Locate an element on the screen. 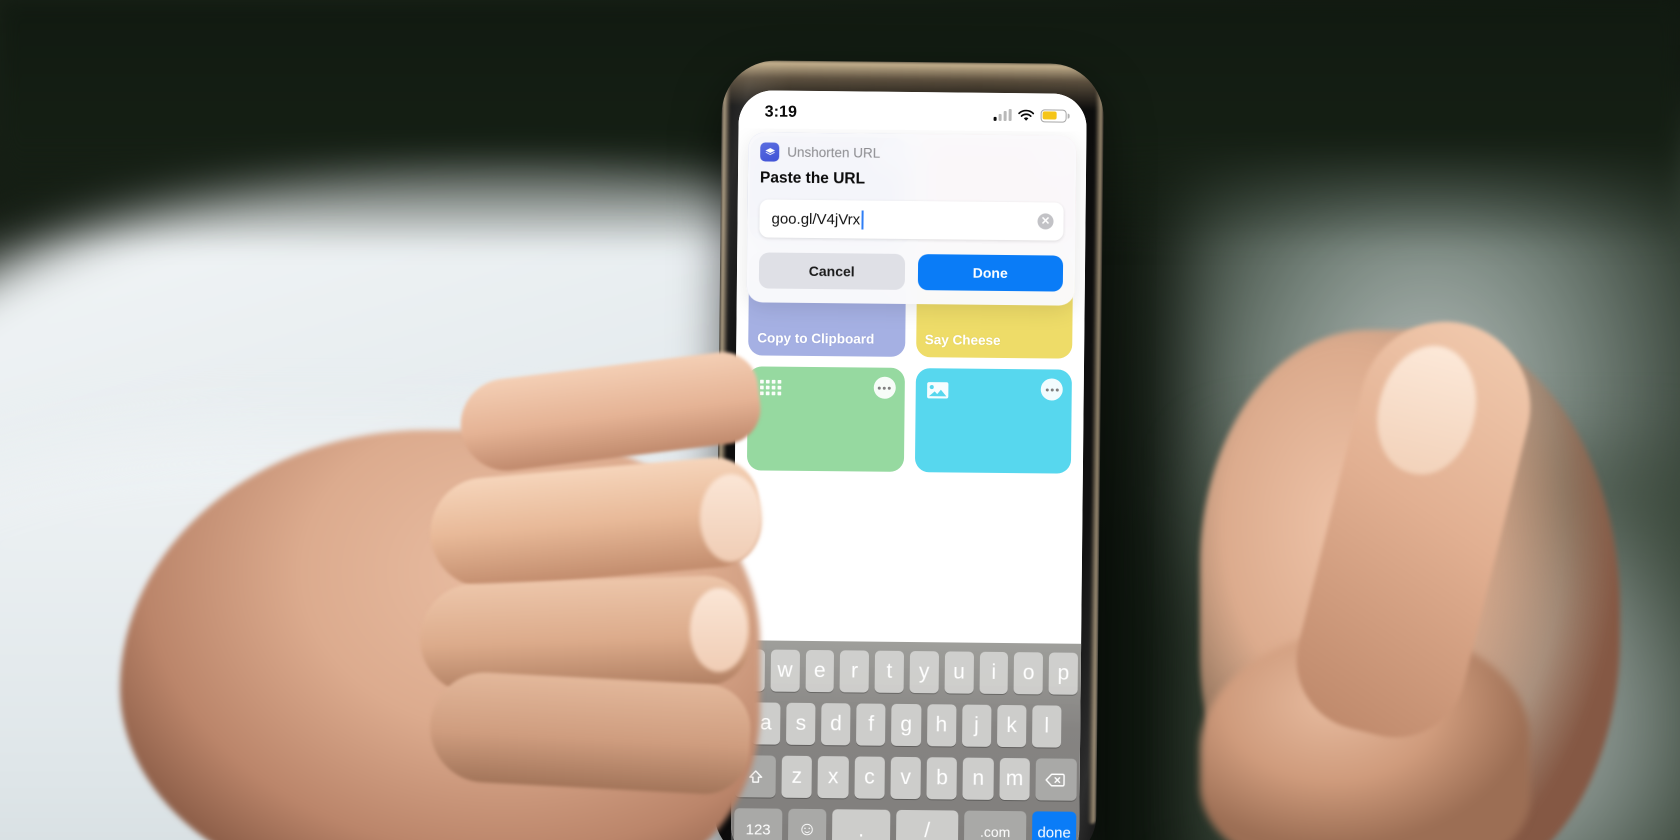 This screenshot has width=1680, height=840. clear-circle-icon: ✕ is located at coordinates (1045, 221).